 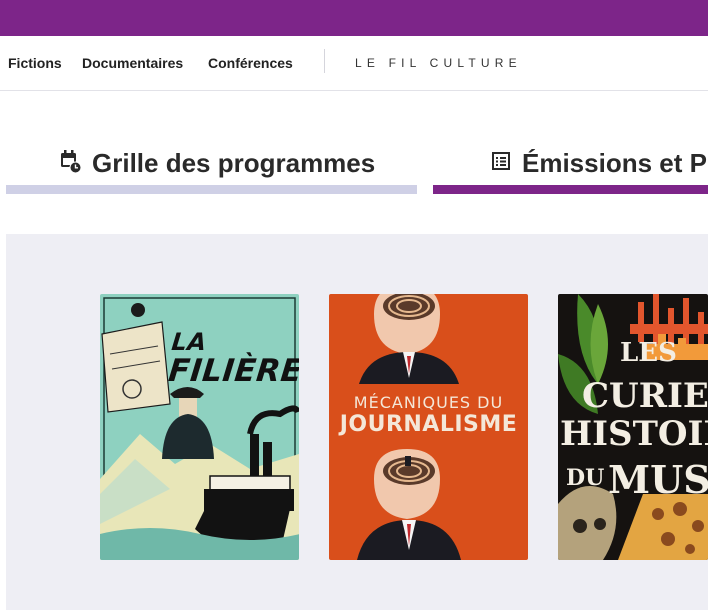 What do you see at coordinates (634, 434) in the screenshot?
I see `podcast-title-line: HISTOIRES` at bounding box center [634, 434].